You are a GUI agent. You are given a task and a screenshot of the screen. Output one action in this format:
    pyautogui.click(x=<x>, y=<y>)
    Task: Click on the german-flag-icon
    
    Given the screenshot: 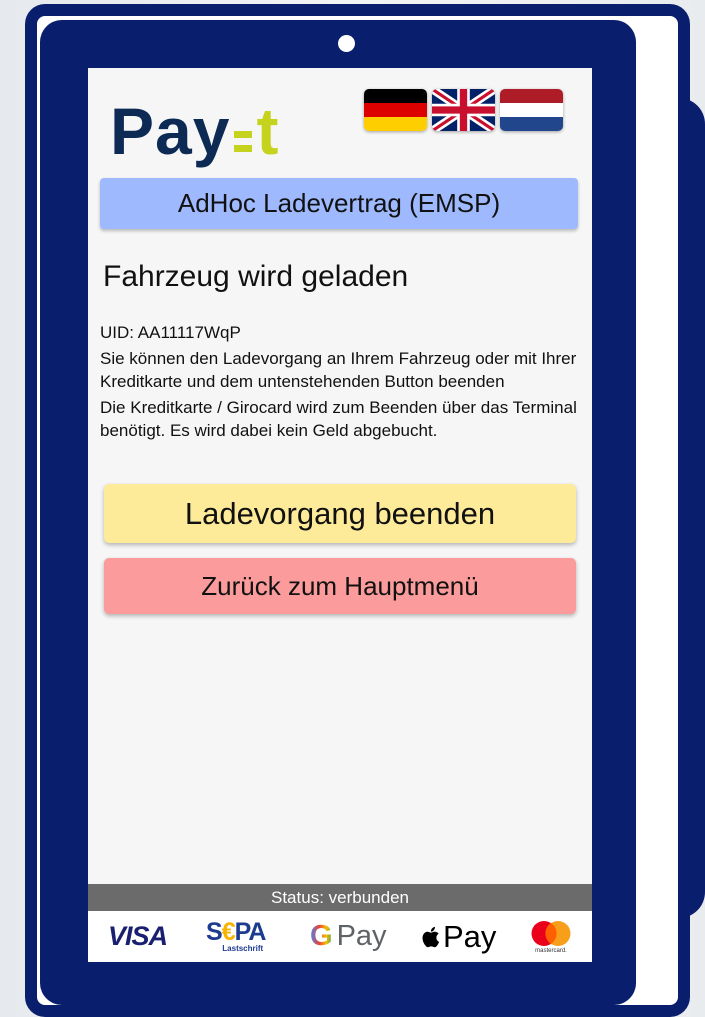 What is the action you would take?
    pyautogui.click(x=395, y=110)
    